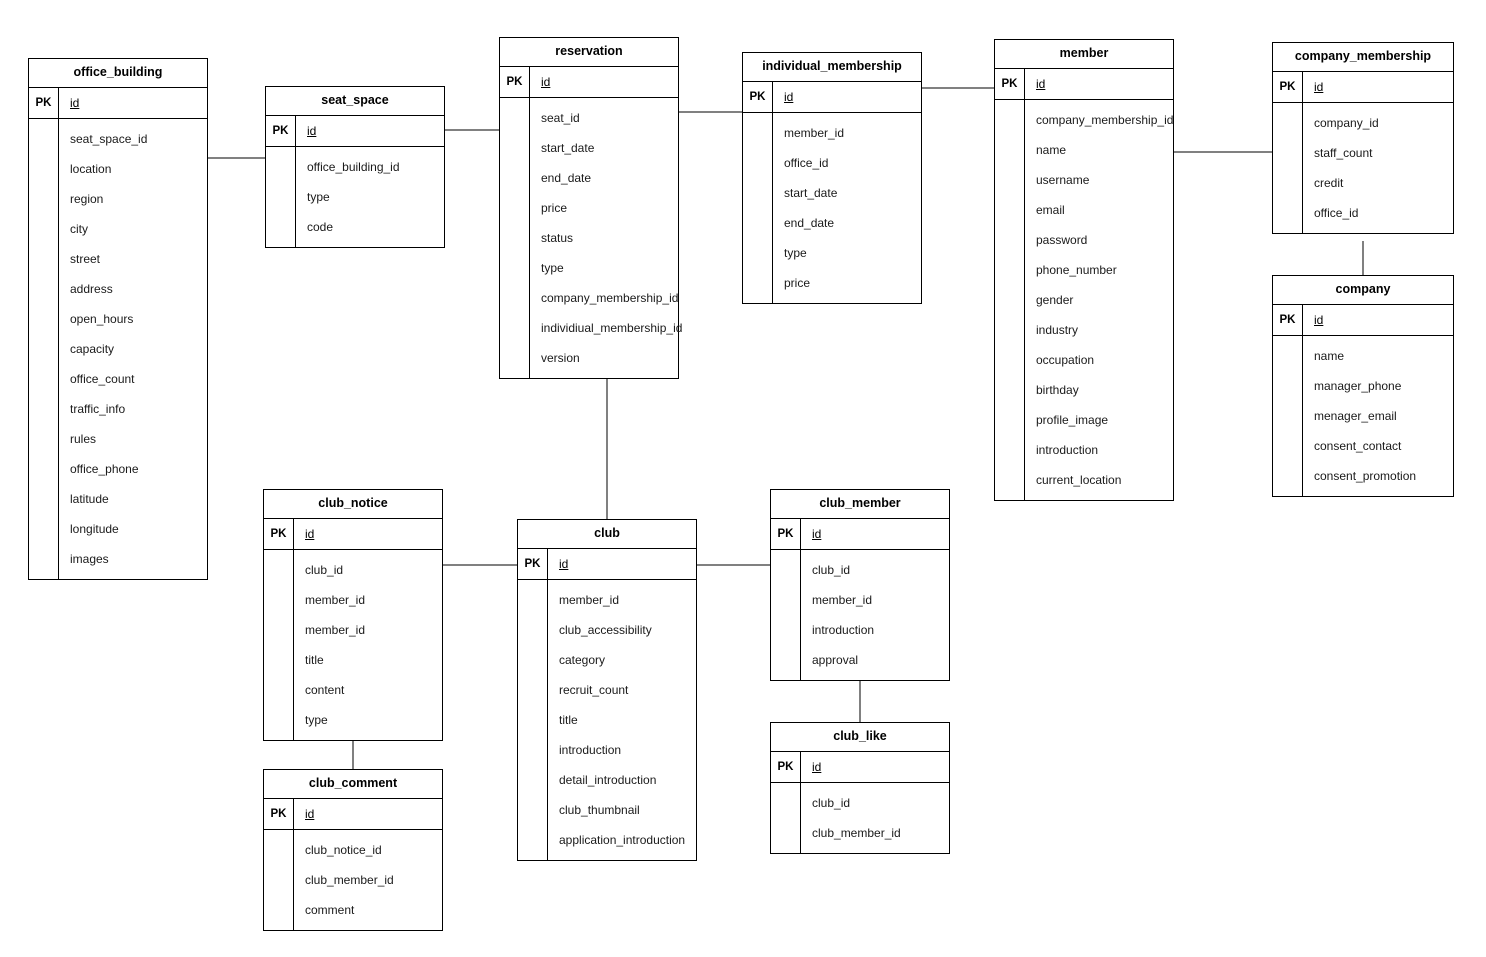  I want to click on entity-club_like: club_like PK id club_id club_member_id, so click(860, 788).